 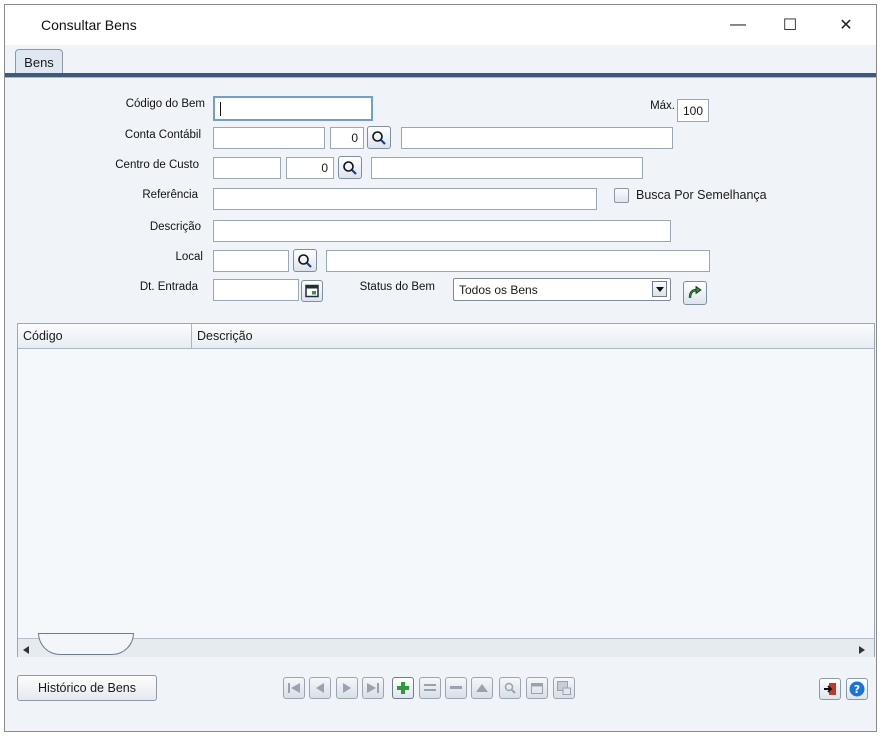 What do you see at coordinates (165, 104) in the screenshot?
I see `codigo-label: Código do Bem` at bounding box center [165, 104].